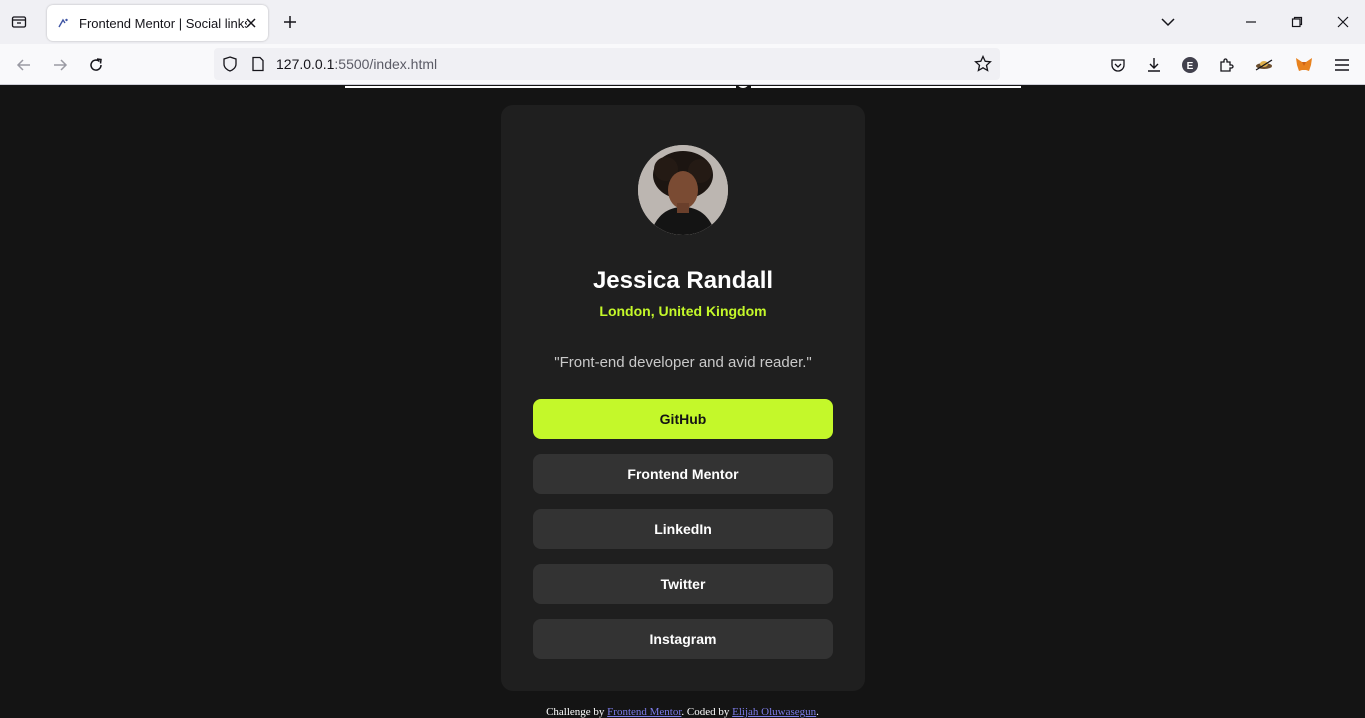 The width and height of the screenshot is (1365, 718). I want to click on instagram-link-button: Instagram, so click(683, 639).